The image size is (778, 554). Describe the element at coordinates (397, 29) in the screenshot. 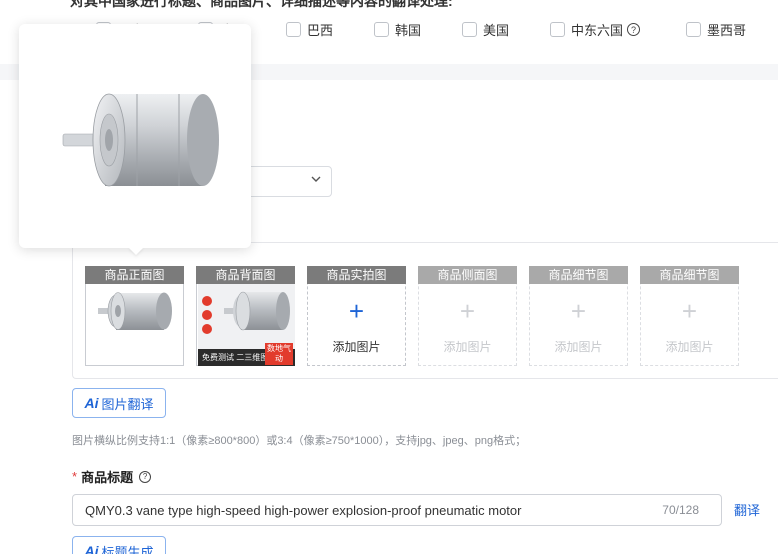

I see `country-option-korea: 韩国` at that location.